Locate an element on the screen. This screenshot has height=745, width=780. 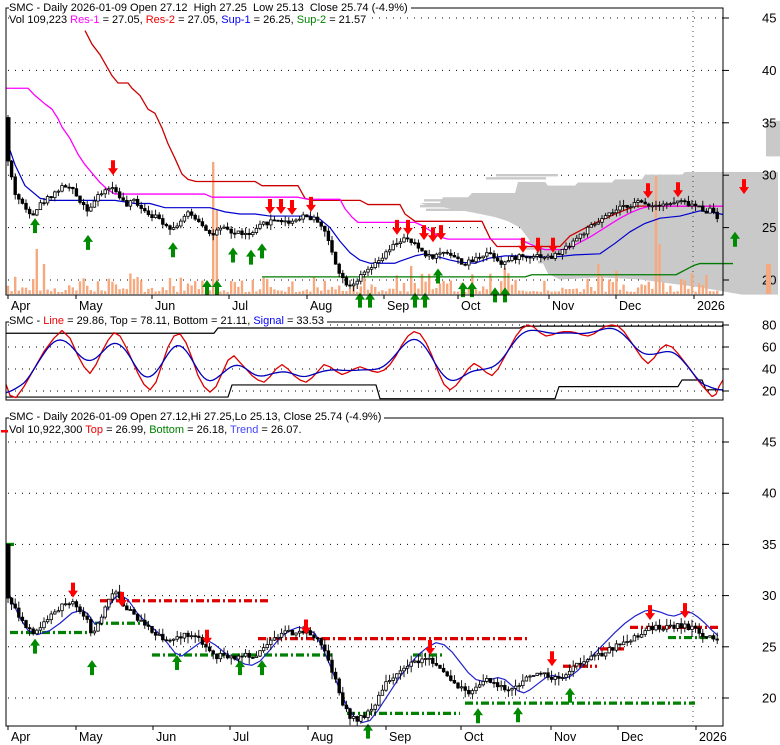
header-segment: Line is located at coordinates (54, 321).